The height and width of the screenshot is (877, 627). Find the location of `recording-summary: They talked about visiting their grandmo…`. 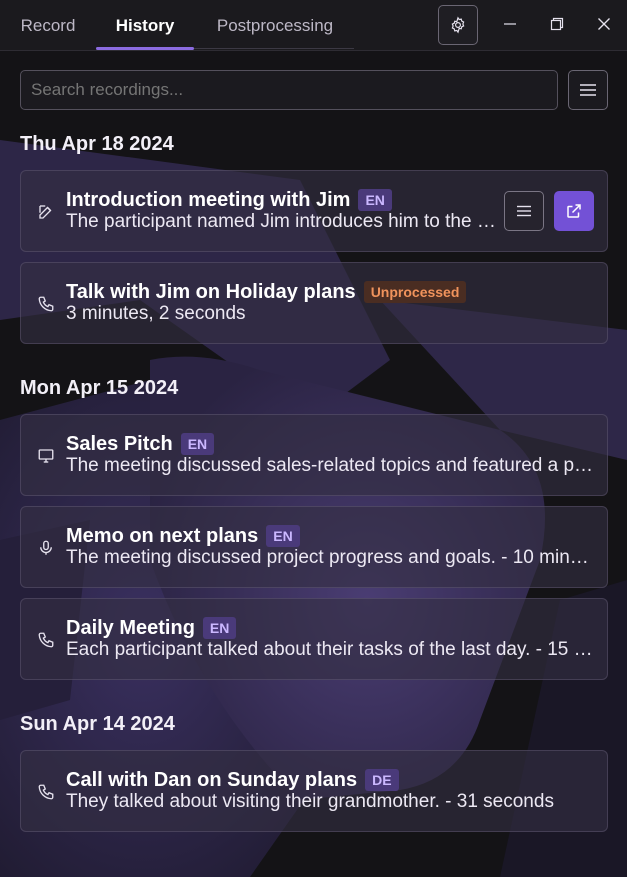

recording-summary: They talked about visiting their grandmo… is located at coordinates (310, 801).